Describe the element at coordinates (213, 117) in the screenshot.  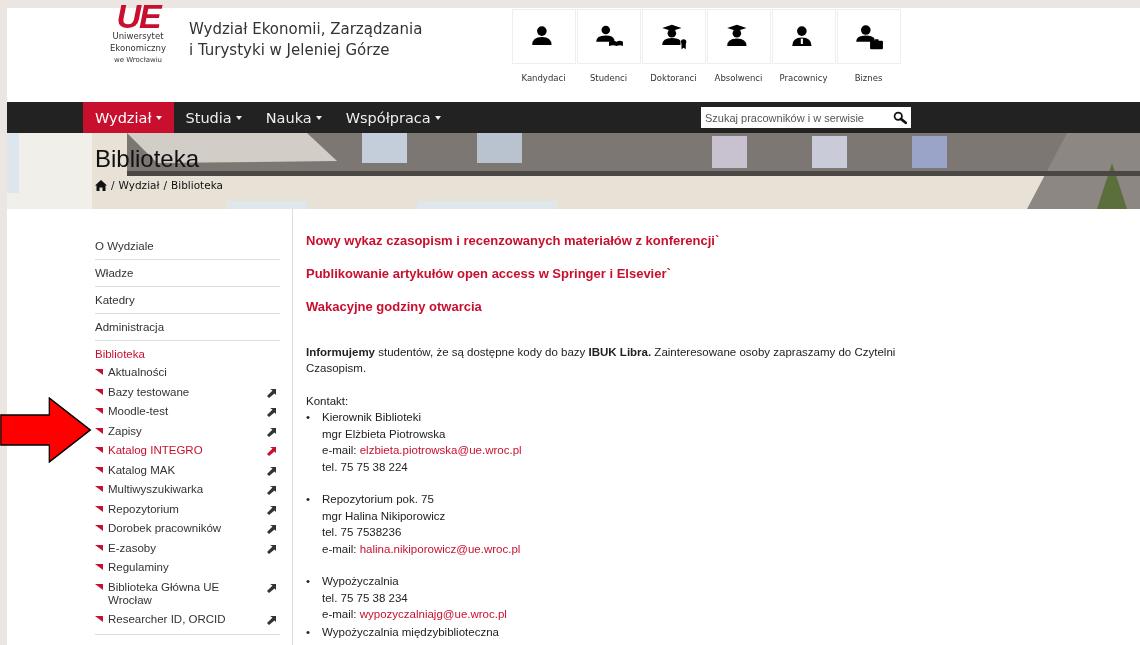
I see `nav-menu-item: Studia` at that location.